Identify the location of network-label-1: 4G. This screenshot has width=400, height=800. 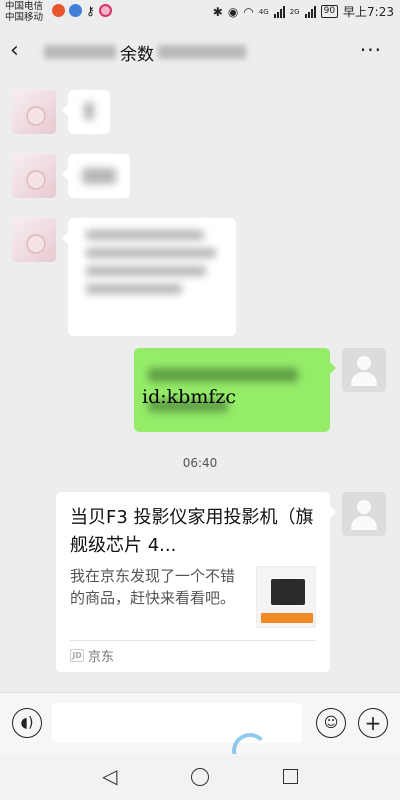
(263, 11).